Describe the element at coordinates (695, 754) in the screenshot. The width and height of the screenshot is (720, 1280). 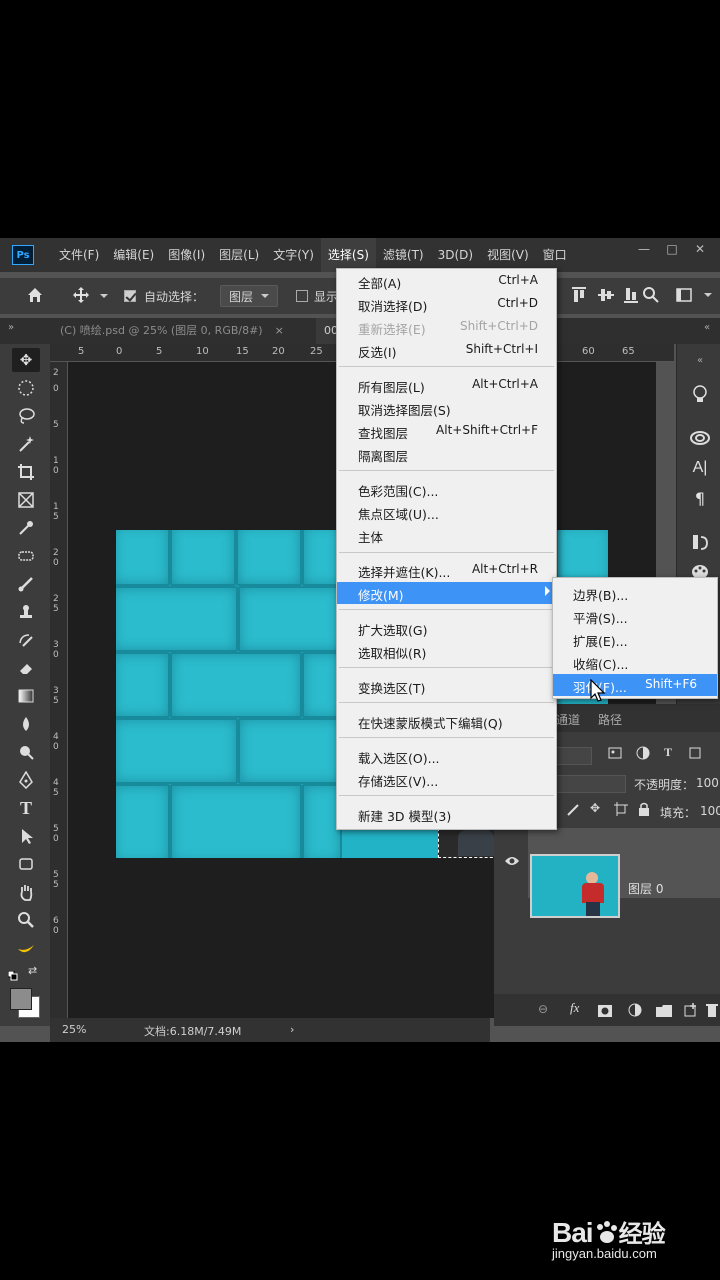
I see `shape-filter-icon` at that location.